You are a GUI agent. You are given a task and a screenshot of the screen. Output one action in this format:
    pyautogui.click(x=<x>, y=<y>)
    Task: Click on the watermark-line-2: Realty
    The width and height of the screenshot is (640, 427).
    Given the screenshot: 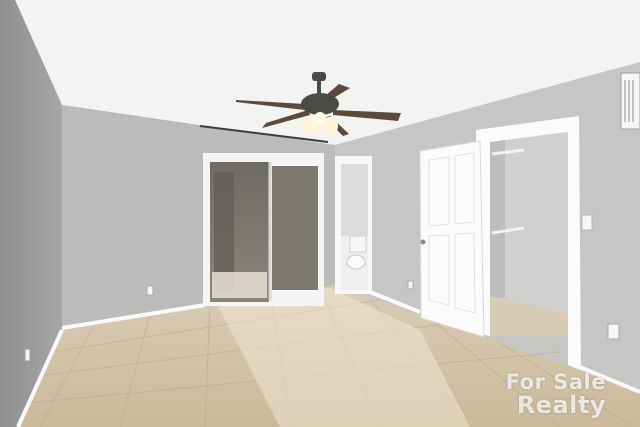 What is the action you would take?
    pyautogui.click(x=561, y=405)
    